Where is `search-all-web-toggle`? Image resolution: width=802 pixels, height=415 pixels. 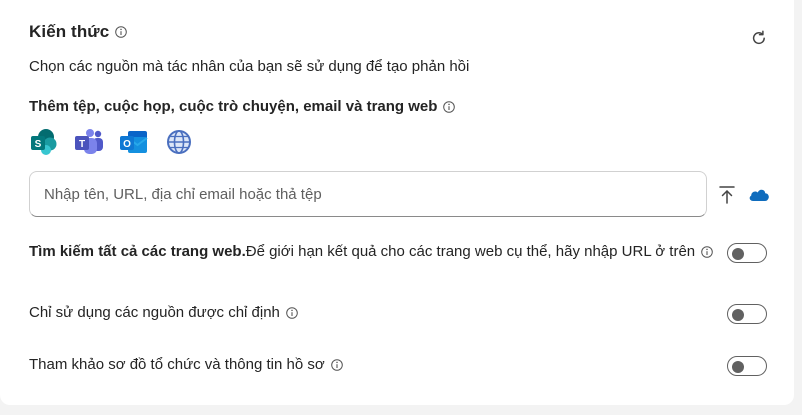
search-all-web-toggle is located at coordinates (747, 253).